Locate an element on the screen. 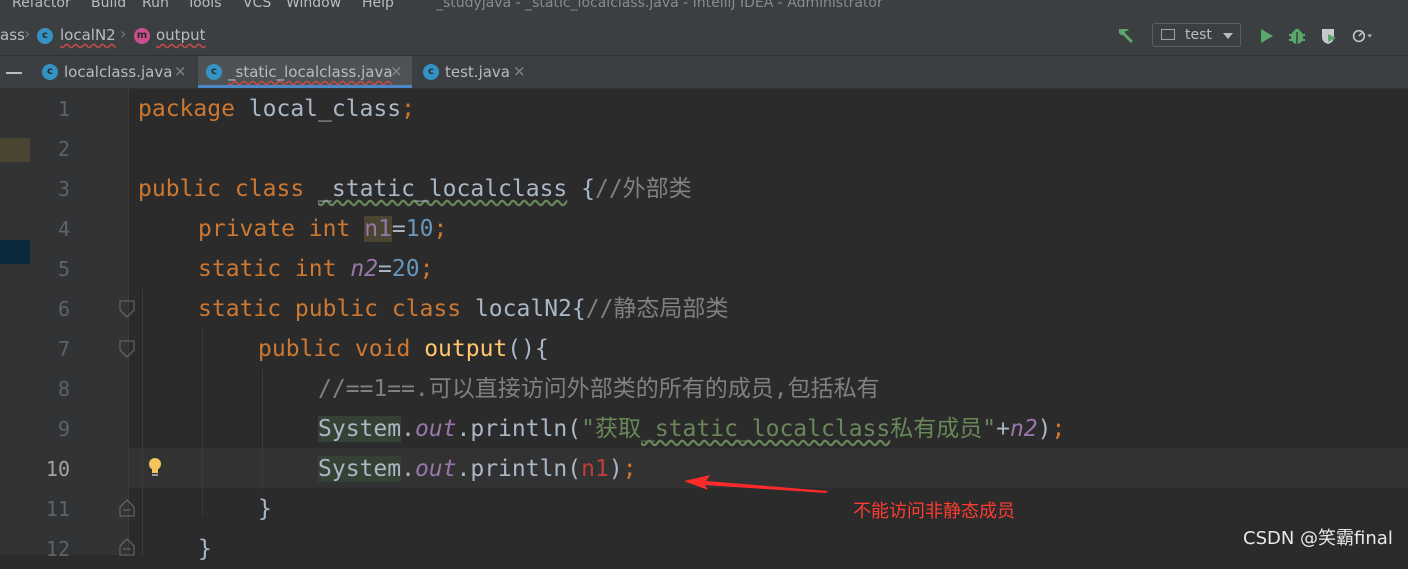 Image resolution: width=1408 pixels, height=569 pixels. code-line: public class _static_localclass {//外部类 is located at coordinates (415, 189).